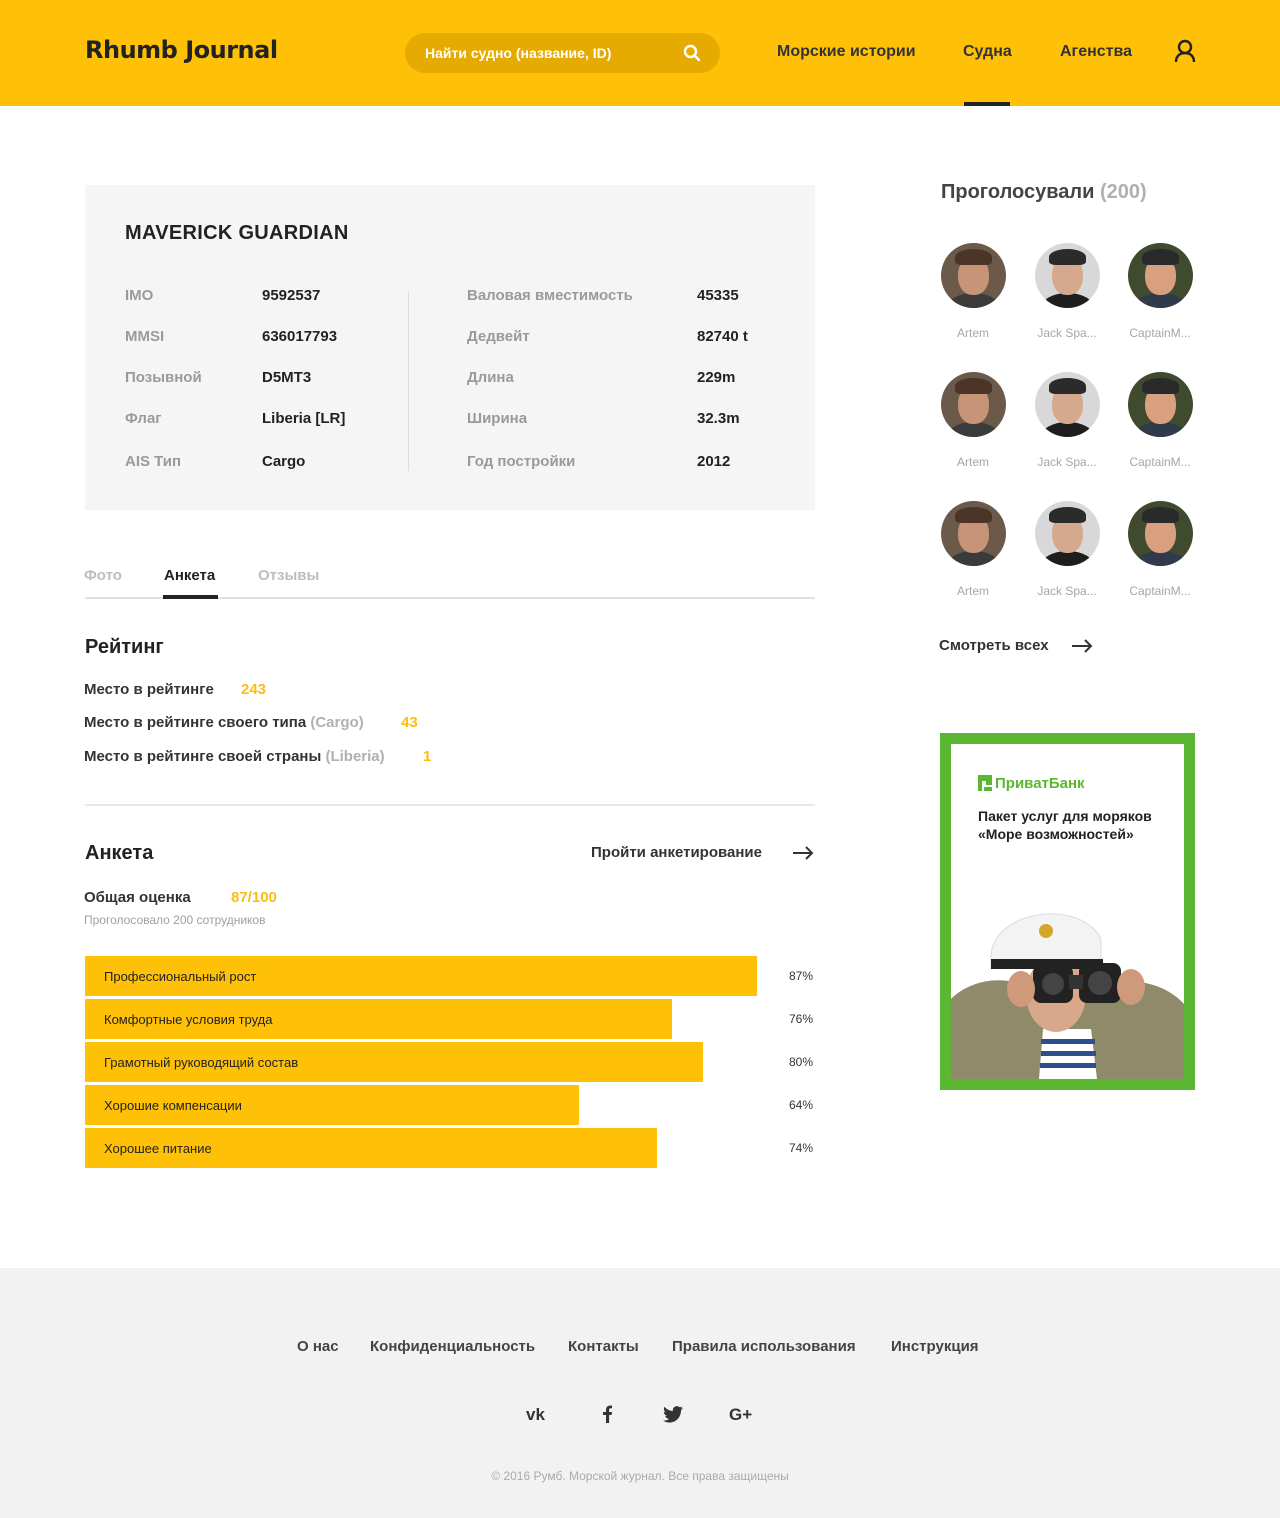 Image resolution: width=1280 pixels, height=1518 pixels. Describe the element at coordinates (427, 756) in the screenshot. I see `rating-value-country: 1` at that location.